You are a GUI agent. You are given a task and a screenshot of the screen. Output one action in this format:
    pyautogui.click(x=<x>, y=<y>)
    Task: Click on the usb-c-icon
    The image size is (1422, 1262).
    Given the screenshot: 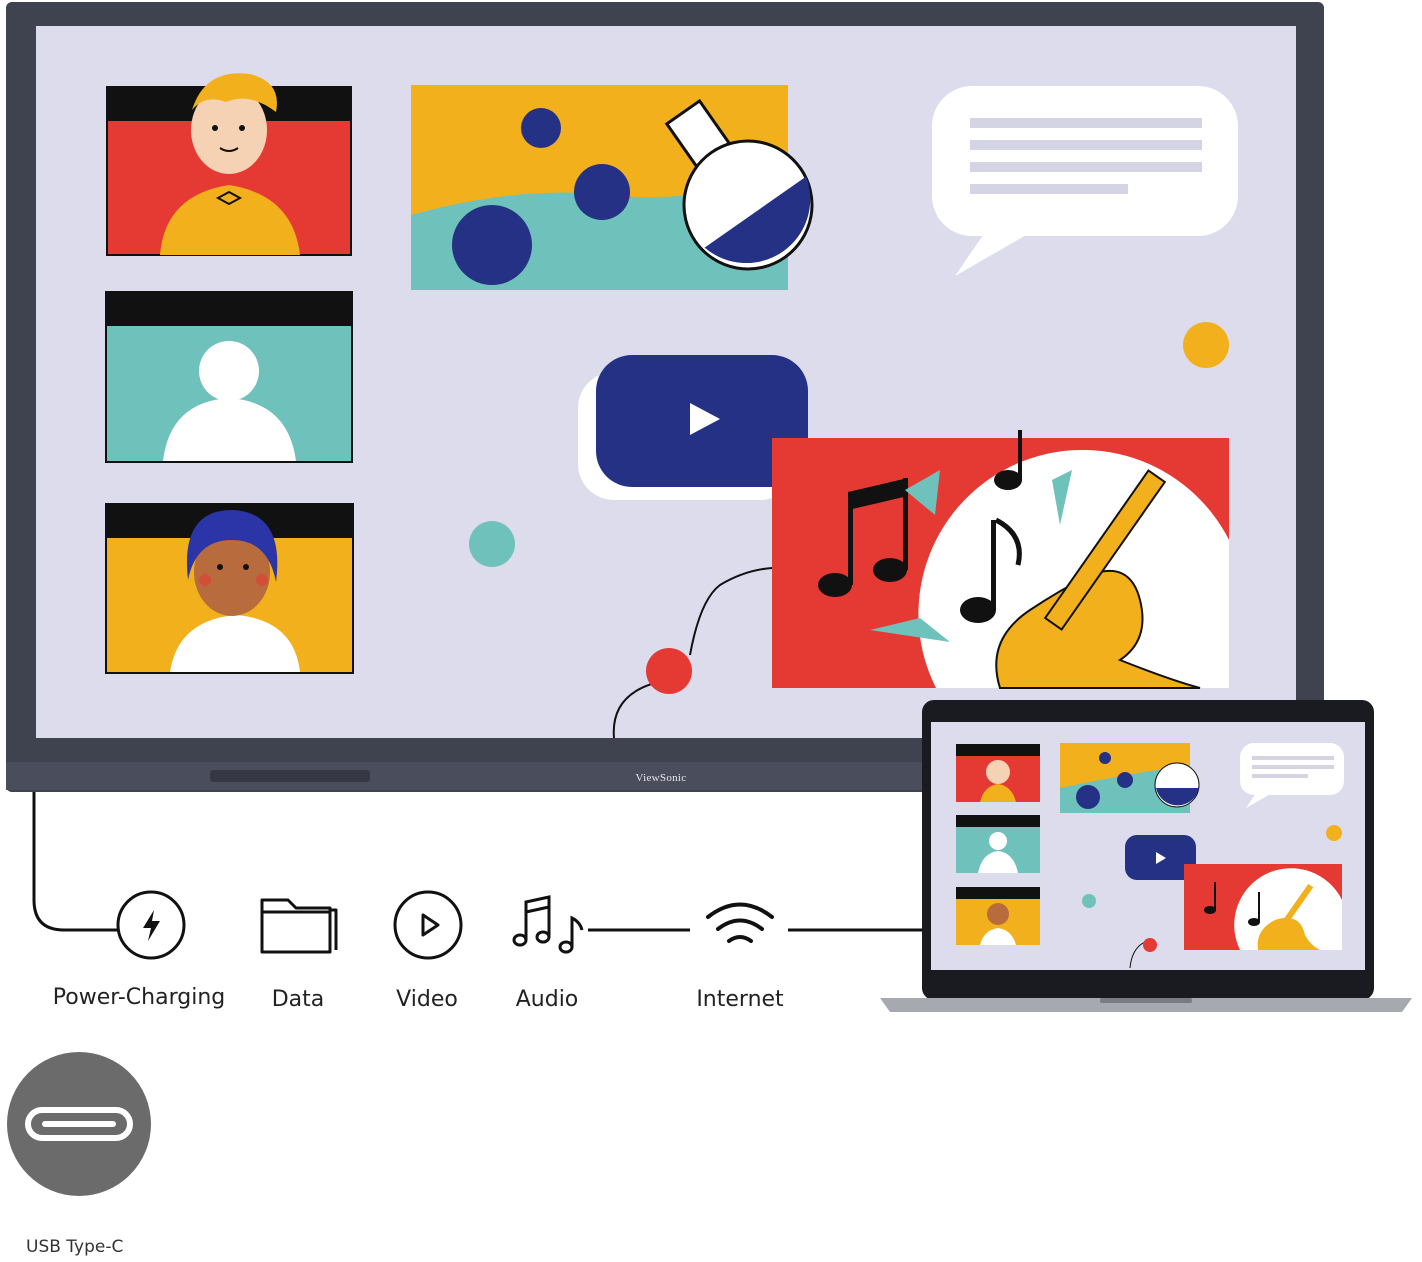 What is the action you would take?
    pyautogui.click(x=79, y=1124)
    